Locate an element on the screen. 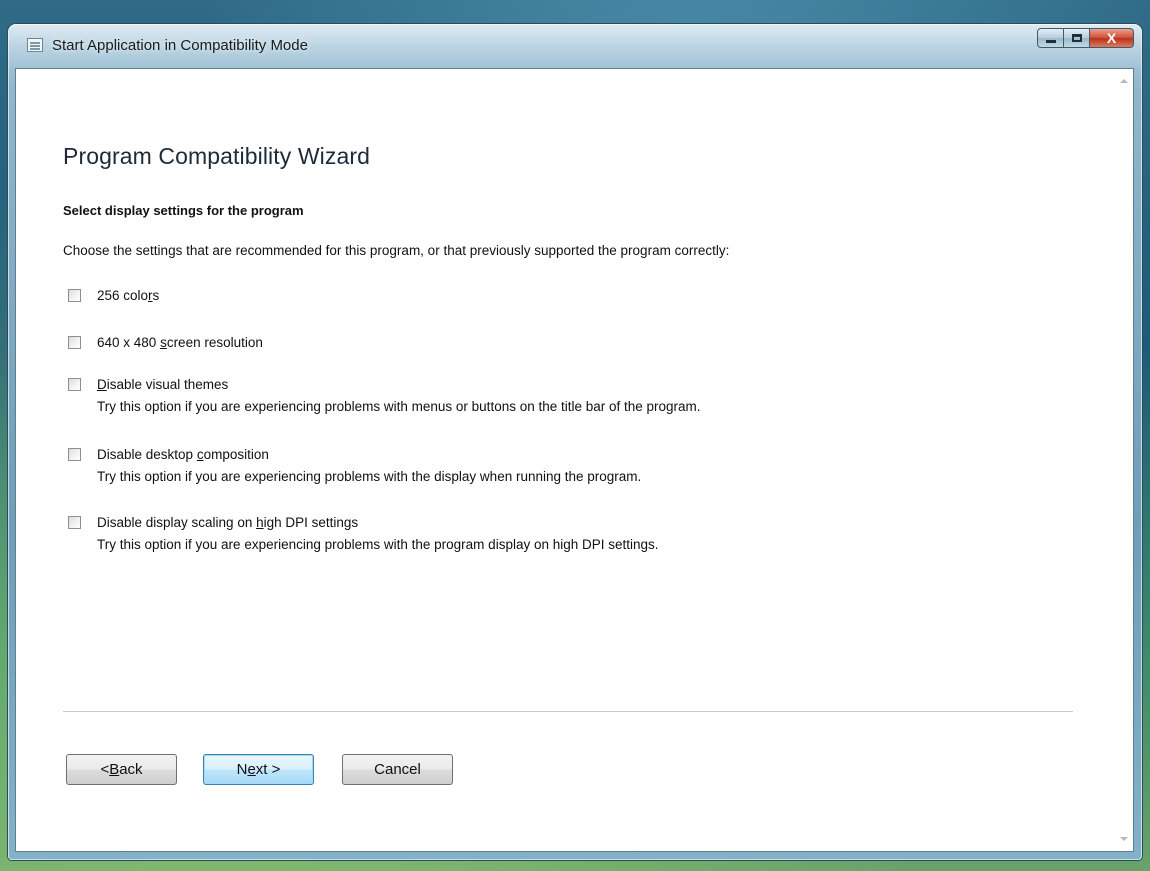  option-label: Disable desktop composition is located at coordinates (183, 454).